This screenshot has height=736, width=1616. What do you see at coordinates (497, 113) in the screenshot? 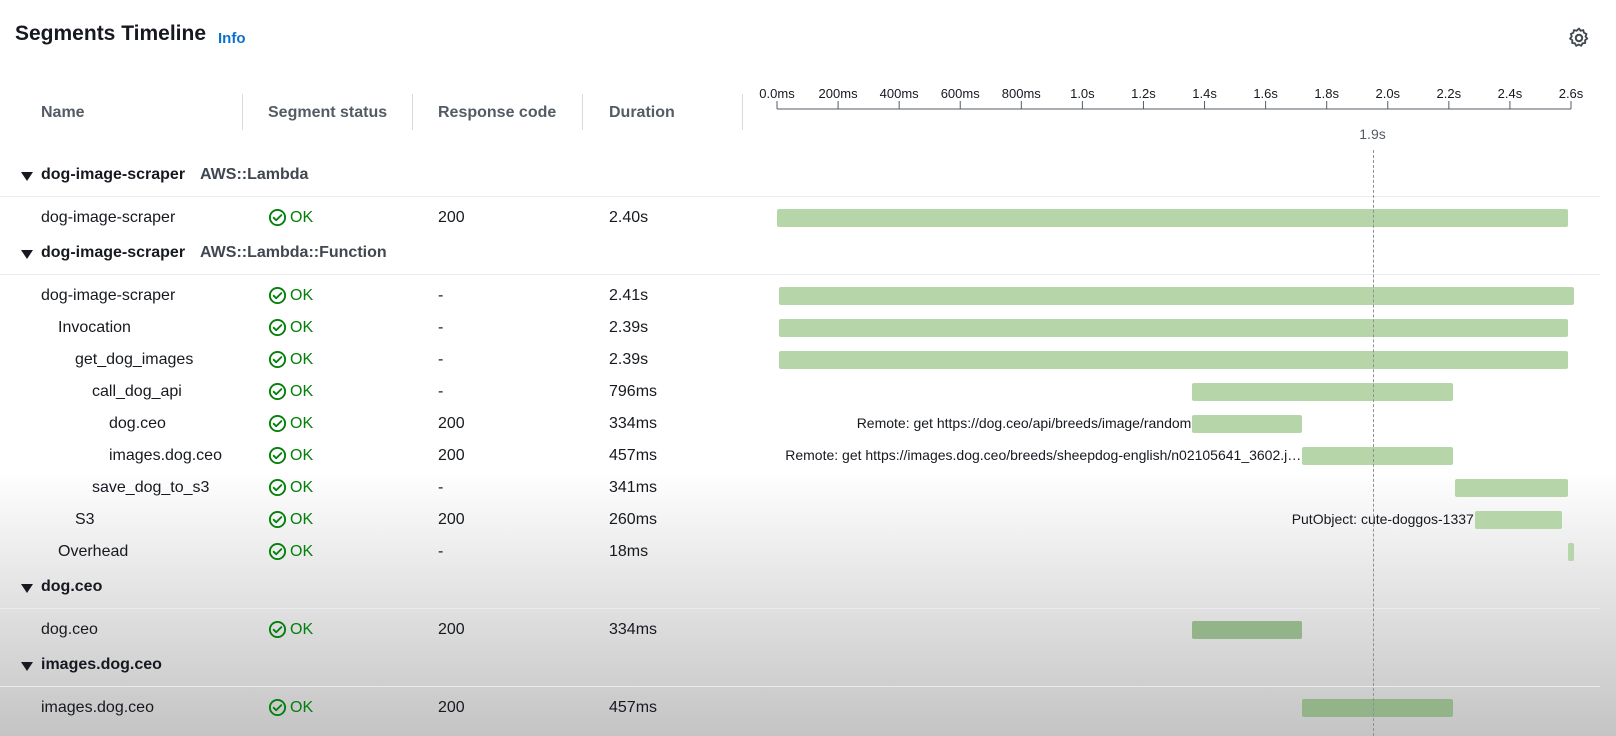
I see `column-header-response-code: Response code` at bounding box center [497, 113].